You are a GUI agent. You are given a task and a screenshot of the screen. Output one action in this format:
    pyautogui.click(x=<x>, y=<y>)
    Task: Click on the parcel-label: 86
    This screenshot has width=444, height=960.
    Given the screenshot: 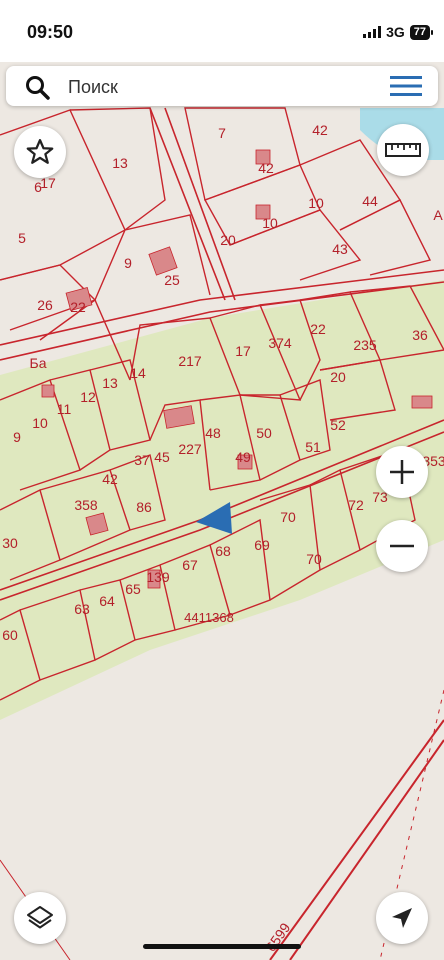 What is the action you would take?
    pyautogui.click(x=144, y=507)
    